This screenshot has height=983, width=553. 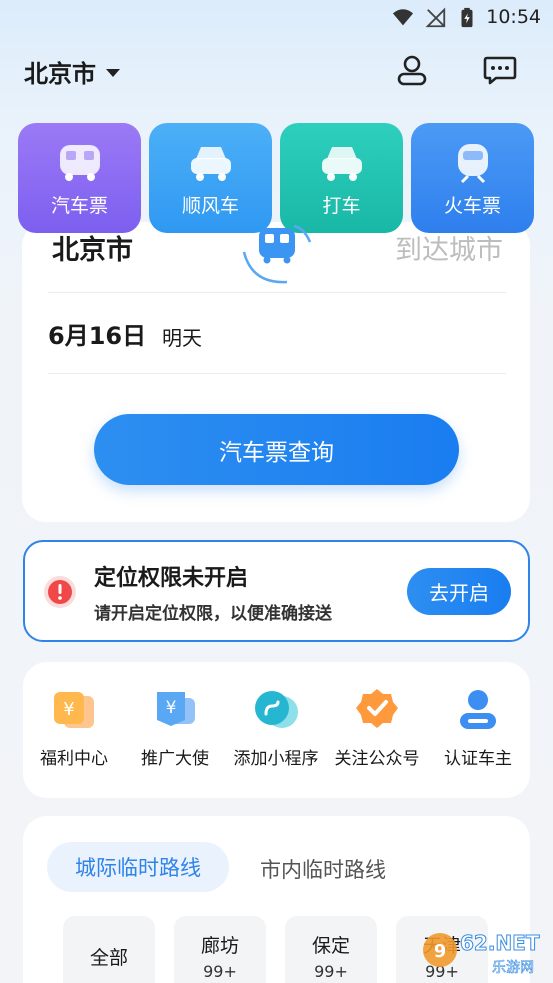 What do you see at coordinates (459, 591) in the screenshot?
I see `enable-location-button: 去开启` at bounding box center [459, 591].